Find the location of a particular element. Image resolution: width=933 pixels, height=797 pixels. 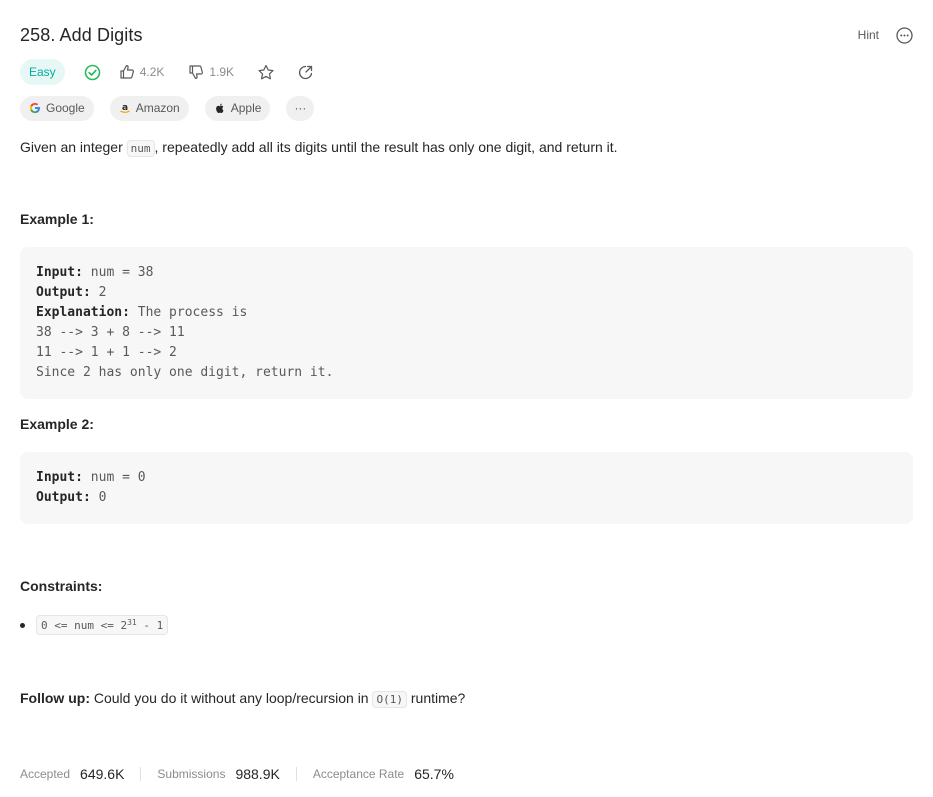

constraints-list: 0 <= num <= 231 - 1 is located at coordinates (94, 625).